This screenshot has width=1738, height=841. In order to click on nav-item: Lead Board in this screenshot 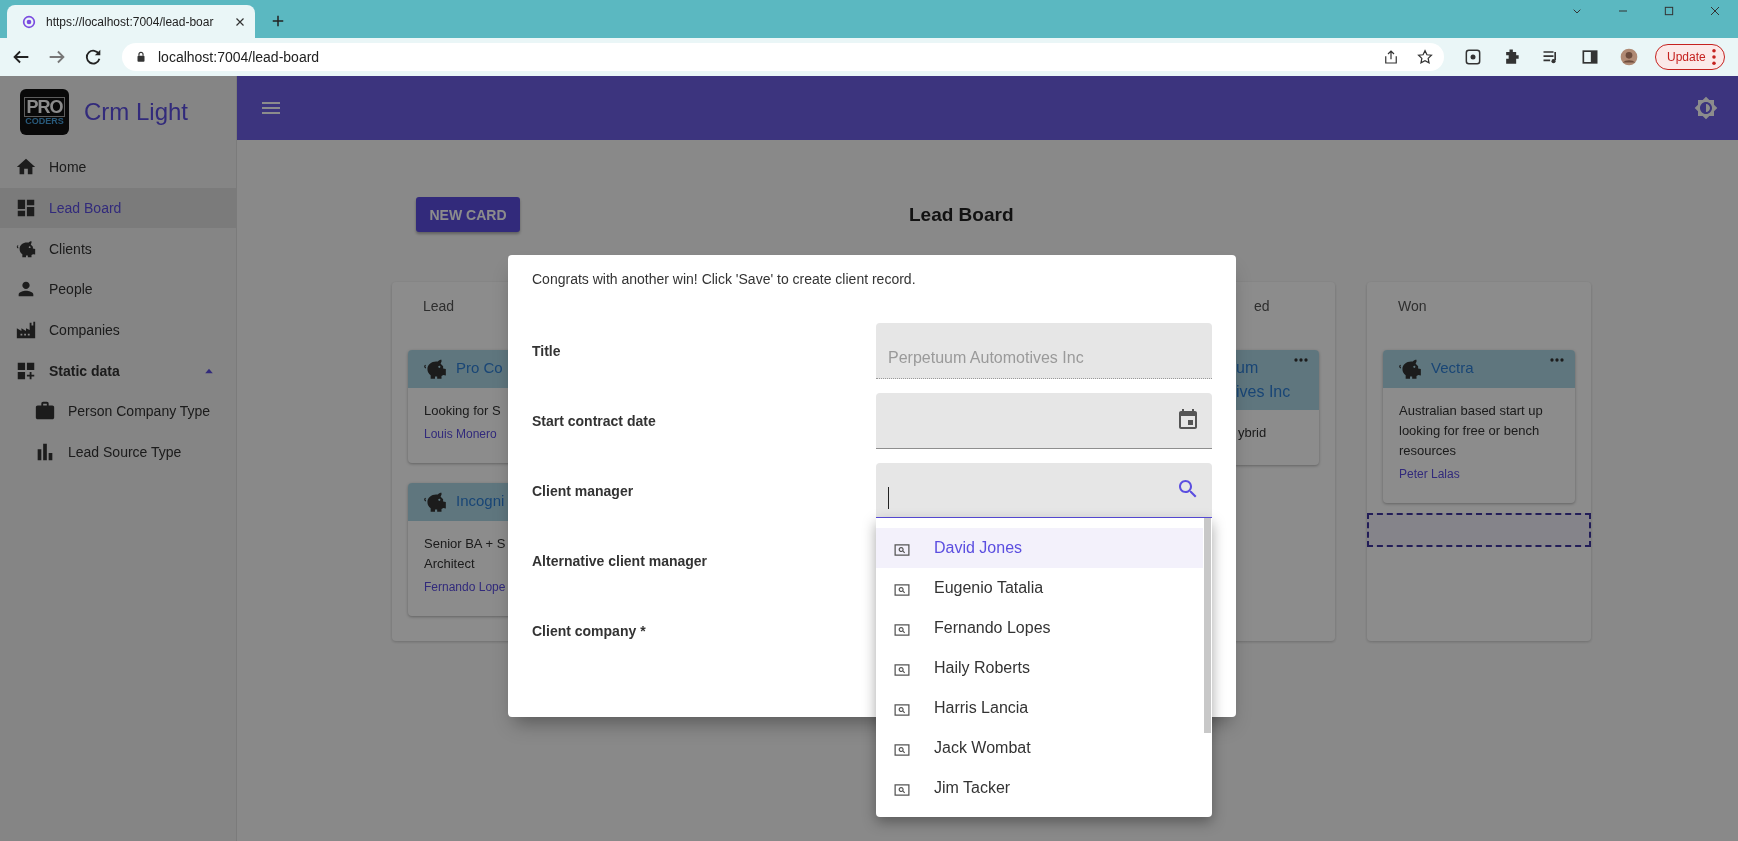, I will do `click(118, 208)`.